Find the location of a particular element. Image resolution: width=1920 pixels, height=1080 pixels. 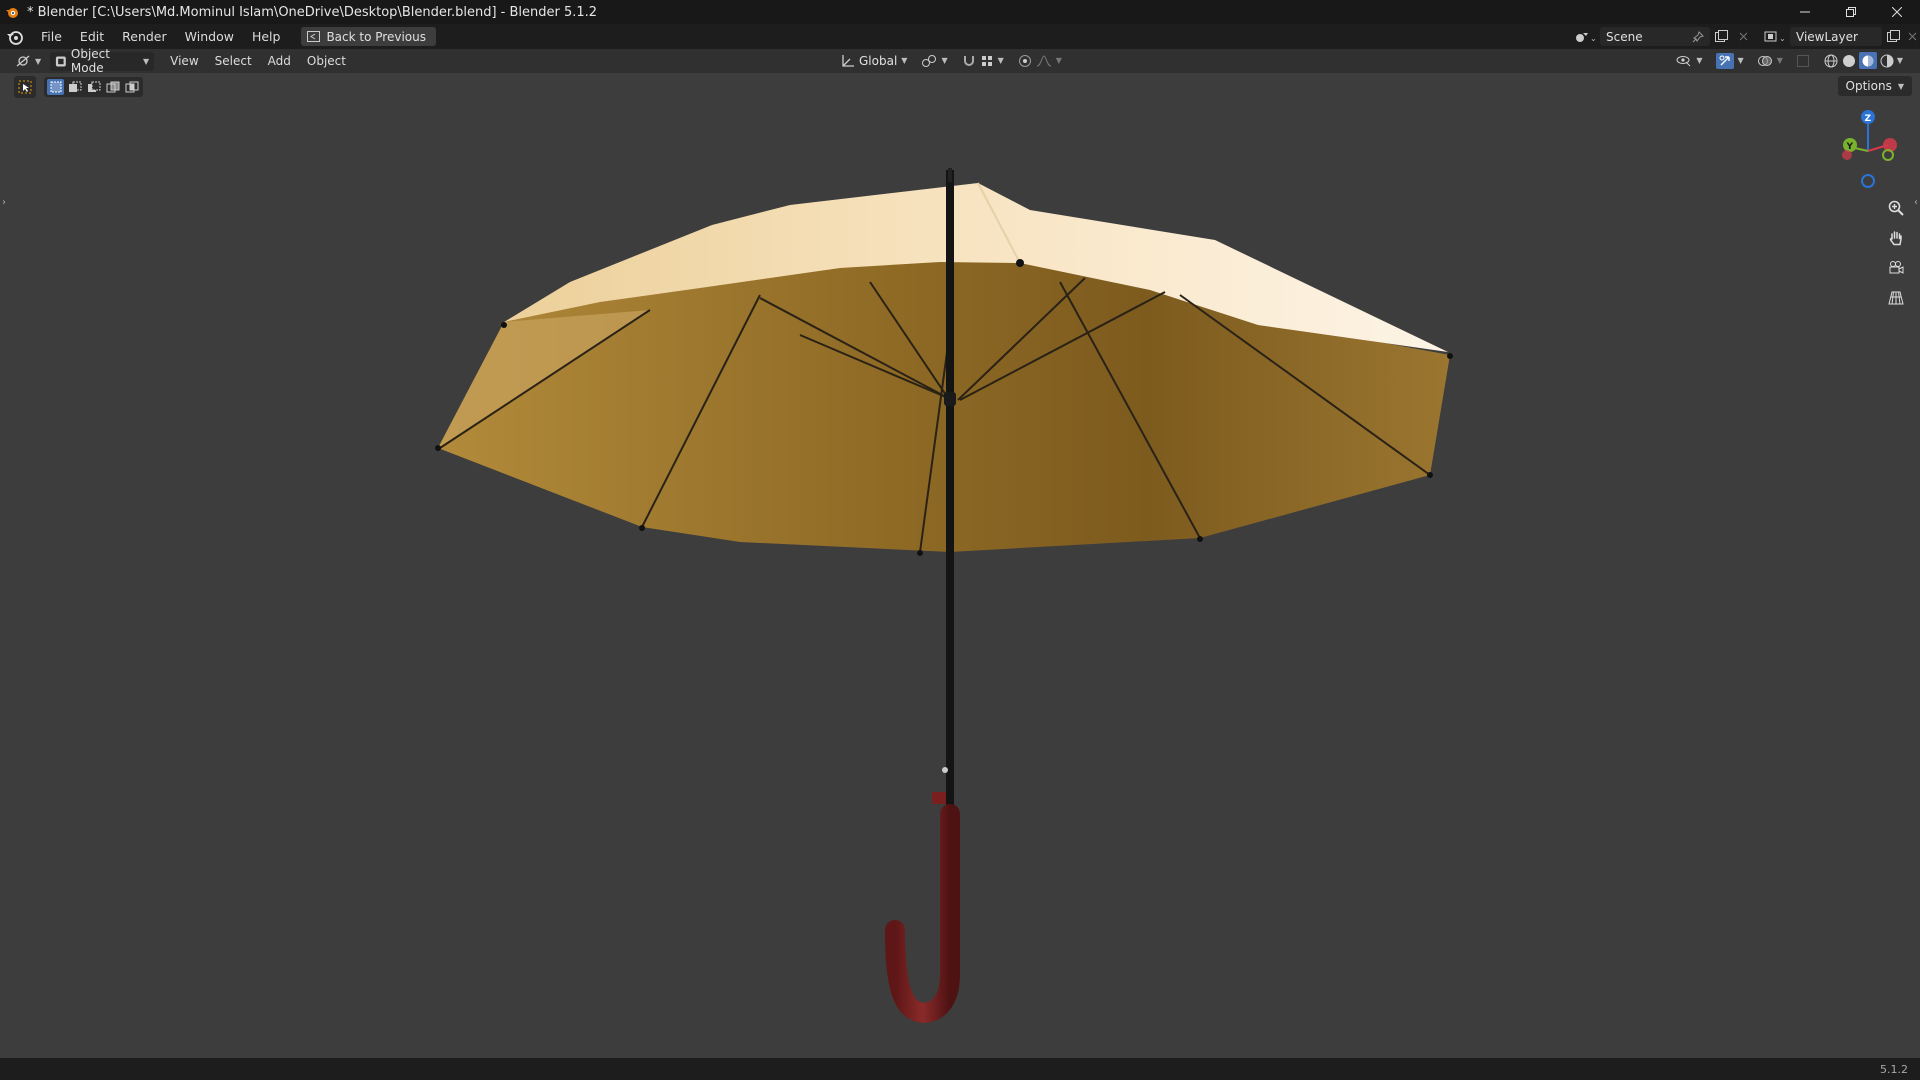

pivot-icon is located at coordinates (929, 60).